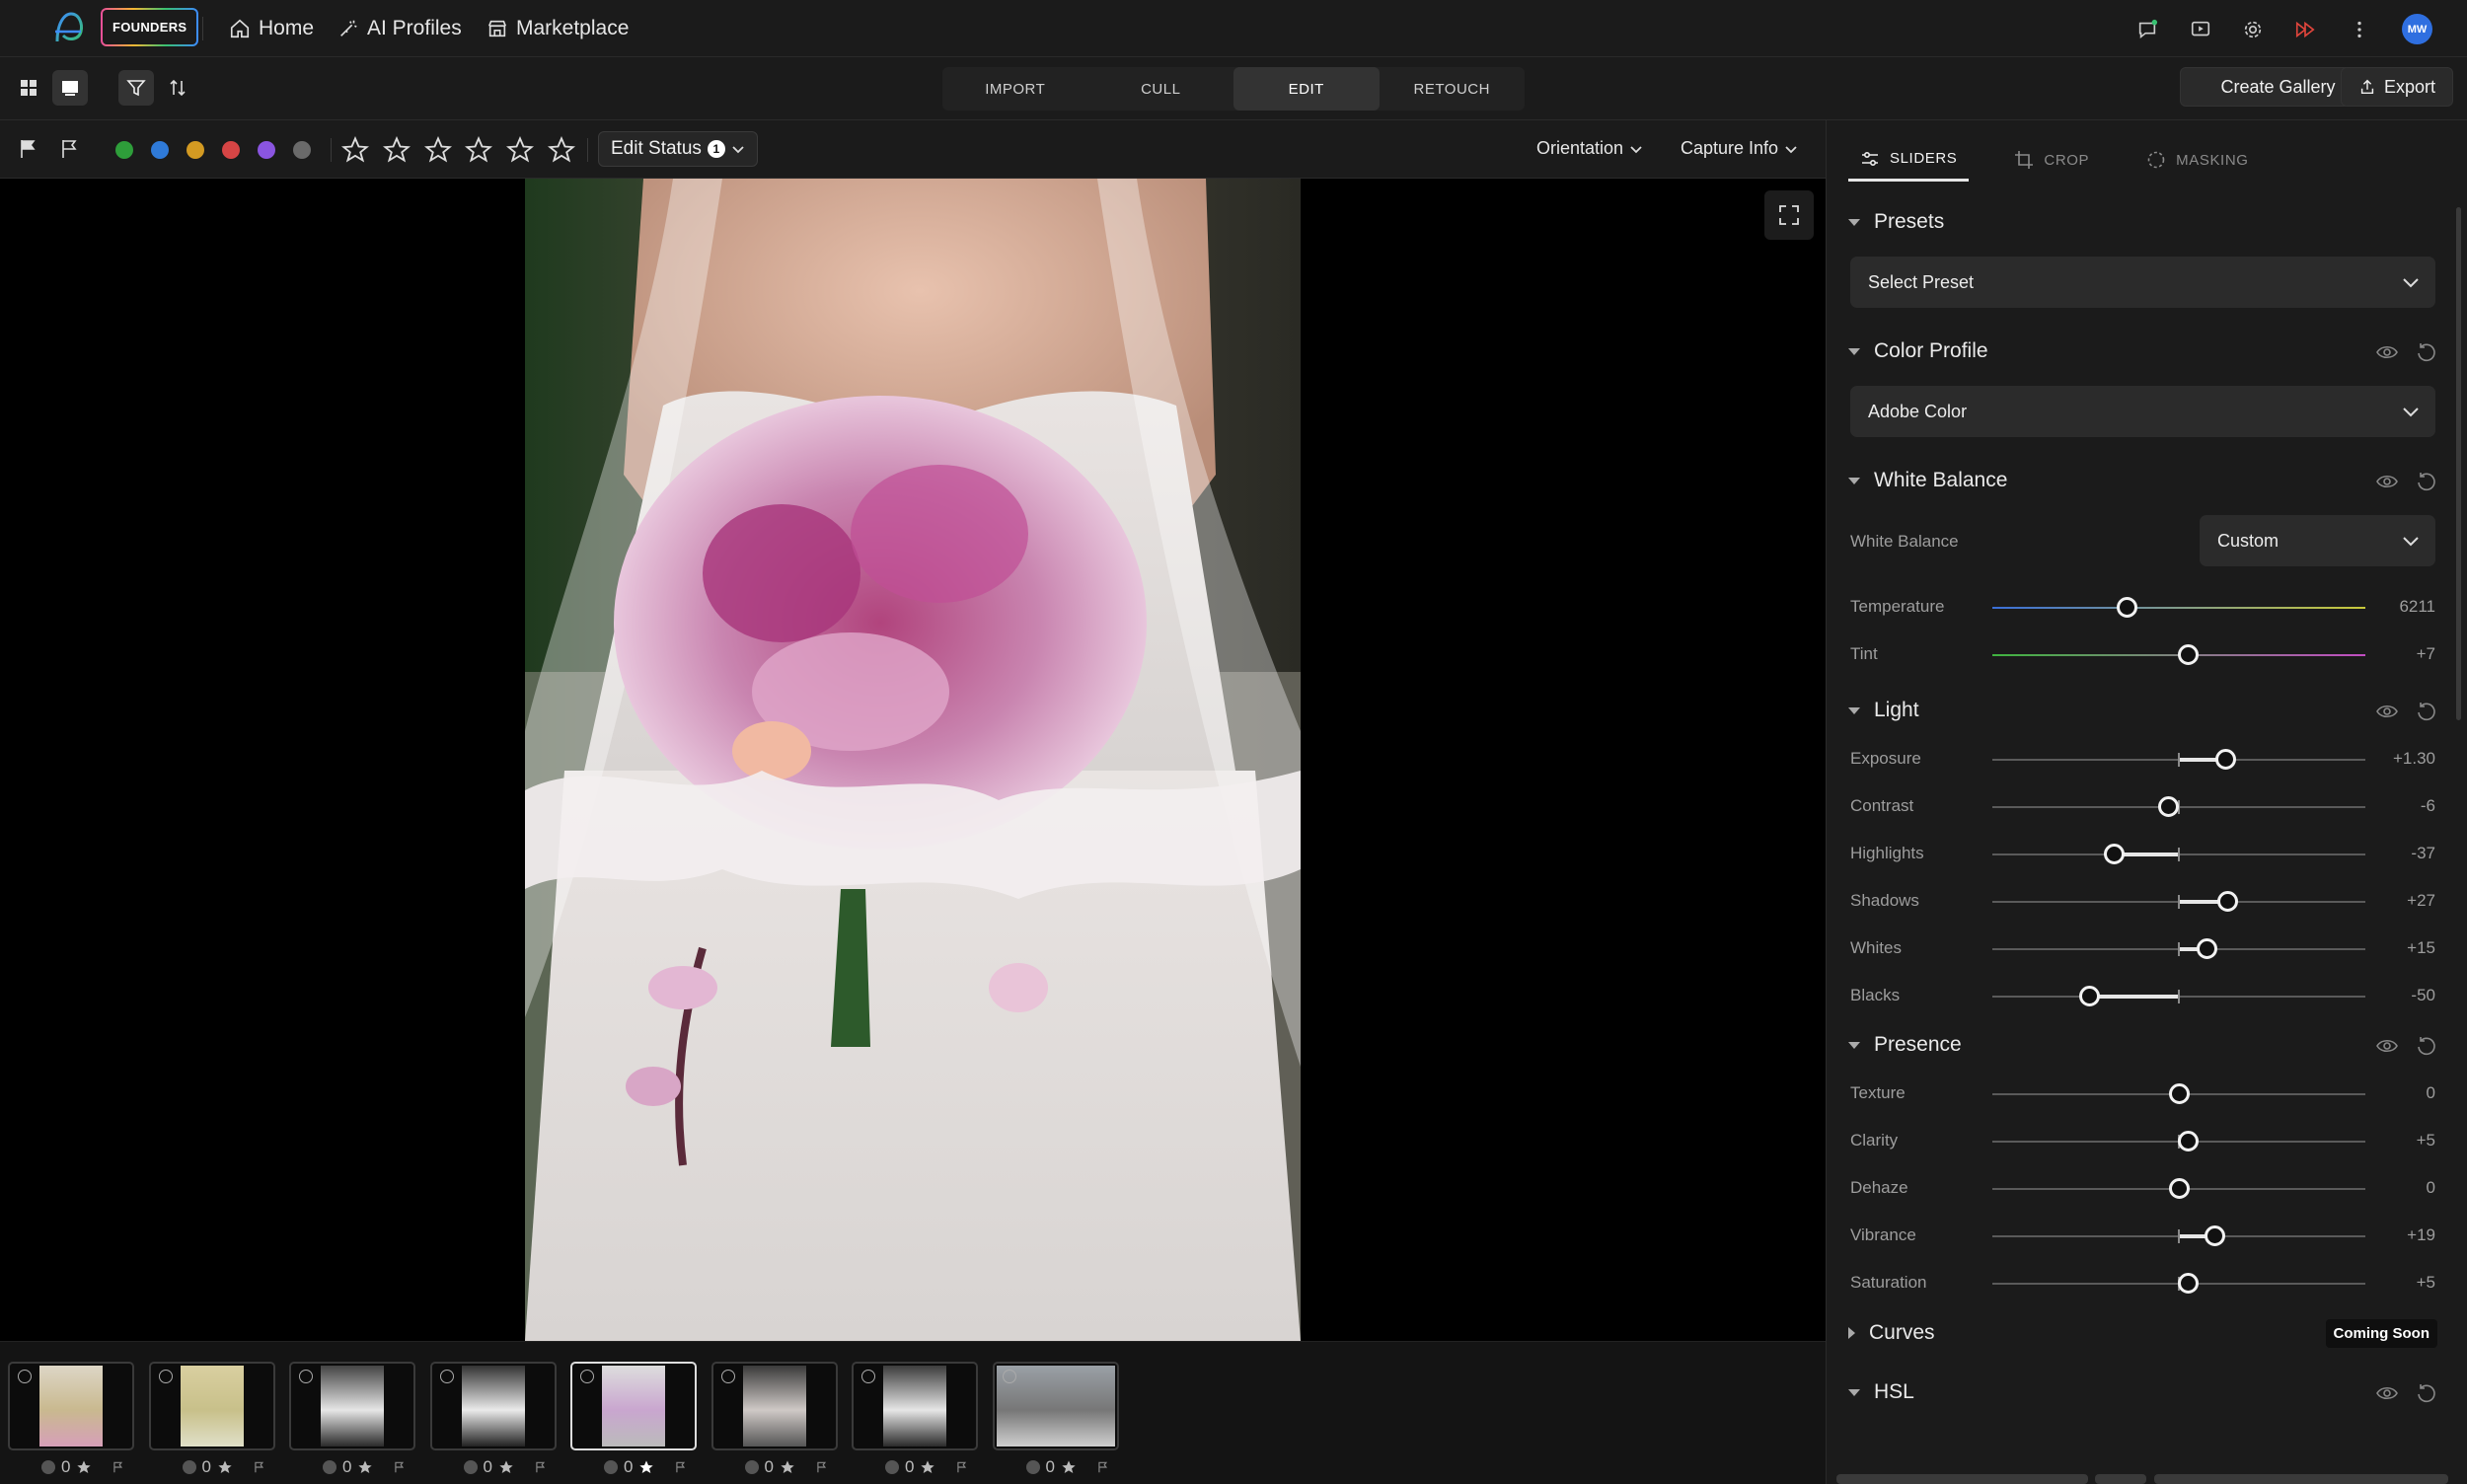 This screenshot has width=2467, height=1484. I want to click on exposure-slider, so click(2178, 760).